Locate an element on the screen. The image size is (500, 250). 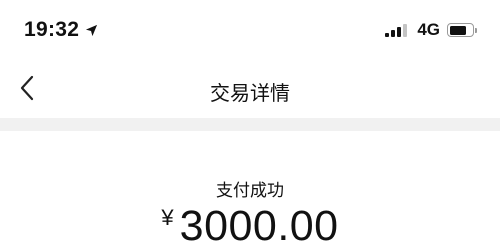
payment-status: 支付成功 is located at coordinates (250, 190).